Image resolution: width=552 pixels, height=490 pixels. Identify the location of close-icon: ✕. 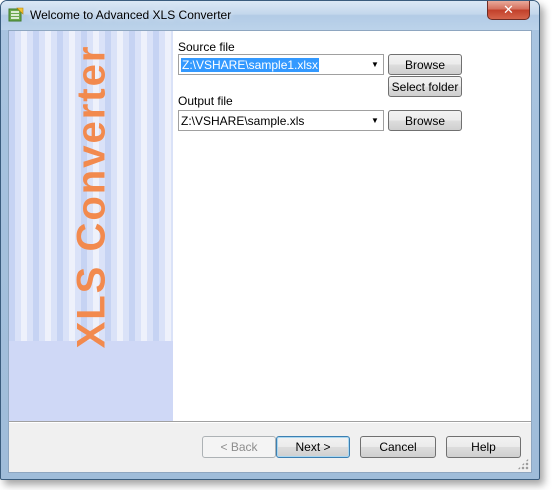
(508, 10).